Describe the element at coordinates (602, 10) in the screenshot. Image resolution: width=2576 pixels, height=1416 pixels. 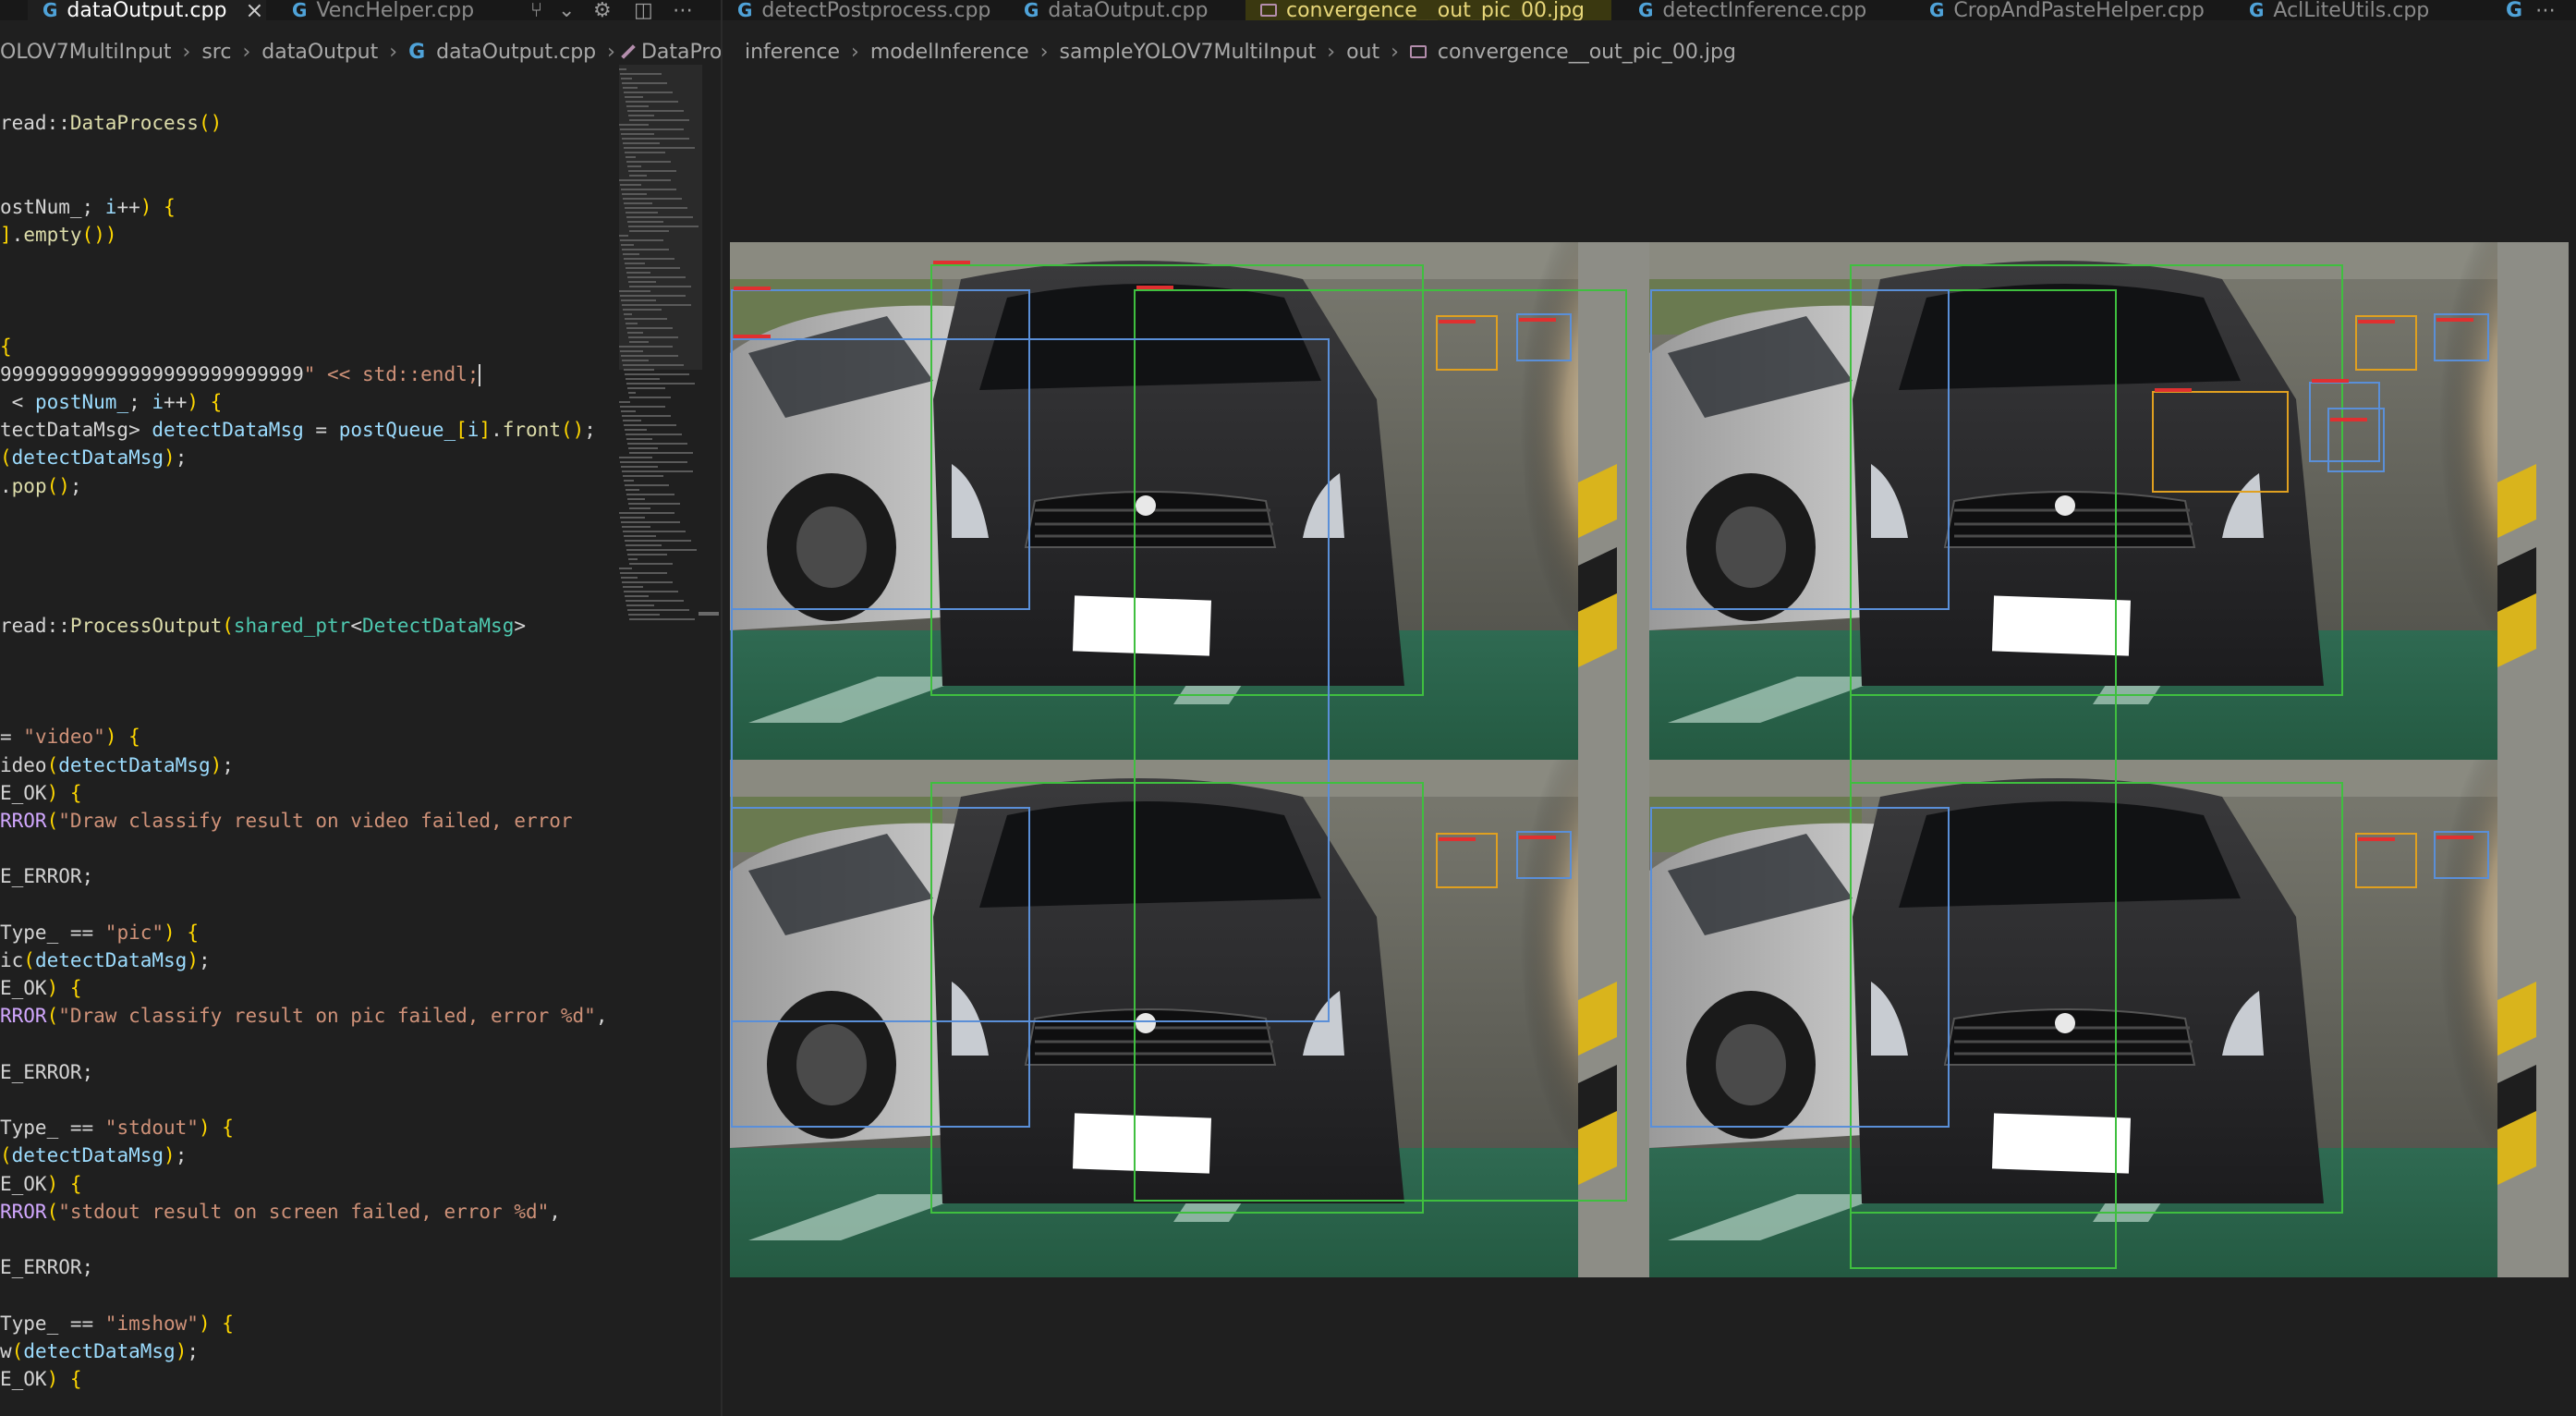
I see `settings-gear-icon: ⚙` at that location.